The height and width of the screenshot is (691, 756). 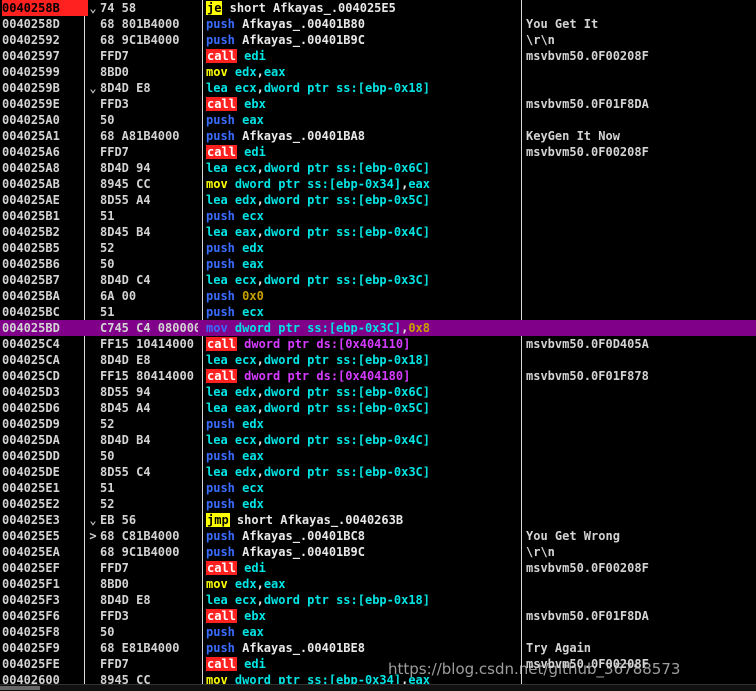 I want to click on hex-dump-cell: 68 9C1B4000, so click(x=142, y=40).